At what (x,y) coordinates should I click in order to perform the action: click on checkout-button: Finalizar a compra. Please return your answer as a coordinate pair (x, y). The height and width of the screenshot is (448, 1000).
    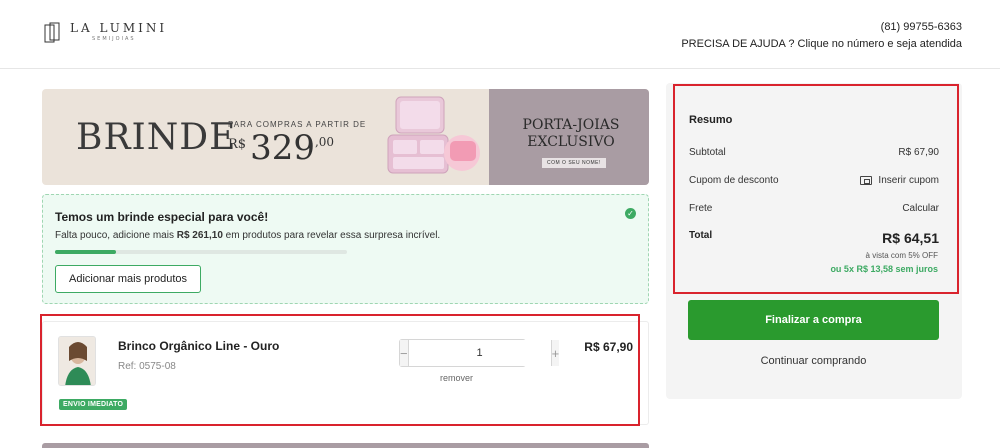
    Looking at the image, I should click on (813, 320).